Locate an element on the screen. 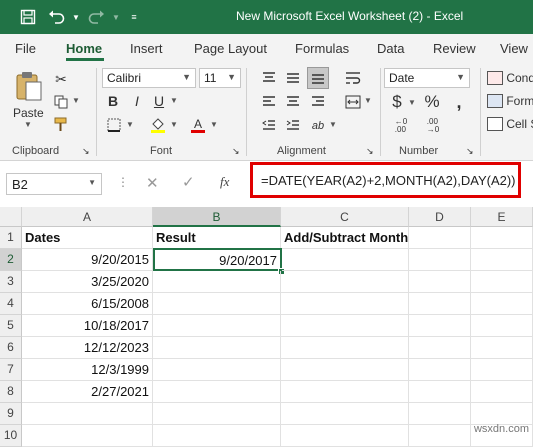 The width and height of the screenshot is (533, 447). cell-c2 is located at coordinates (345, 260).